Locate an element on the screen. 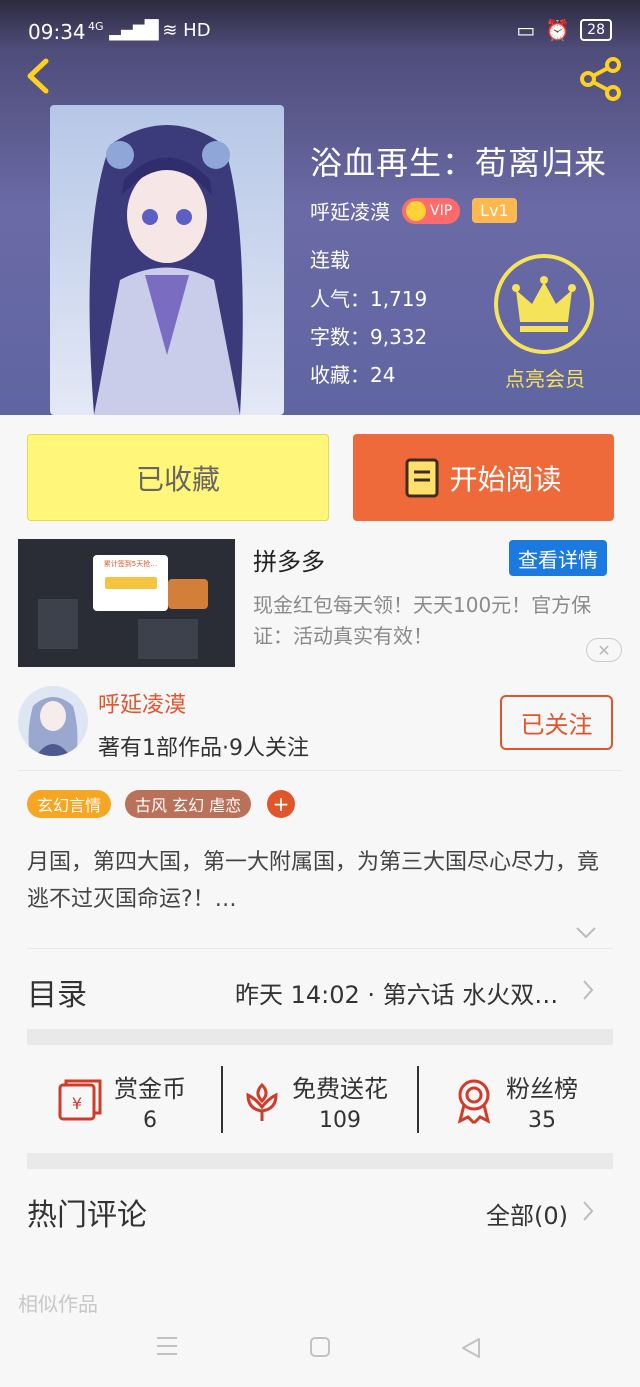 The width and height of the screenshot is (640, 1387). hot-comments-label: 热门评论 is located at coordinates (87, 1215).